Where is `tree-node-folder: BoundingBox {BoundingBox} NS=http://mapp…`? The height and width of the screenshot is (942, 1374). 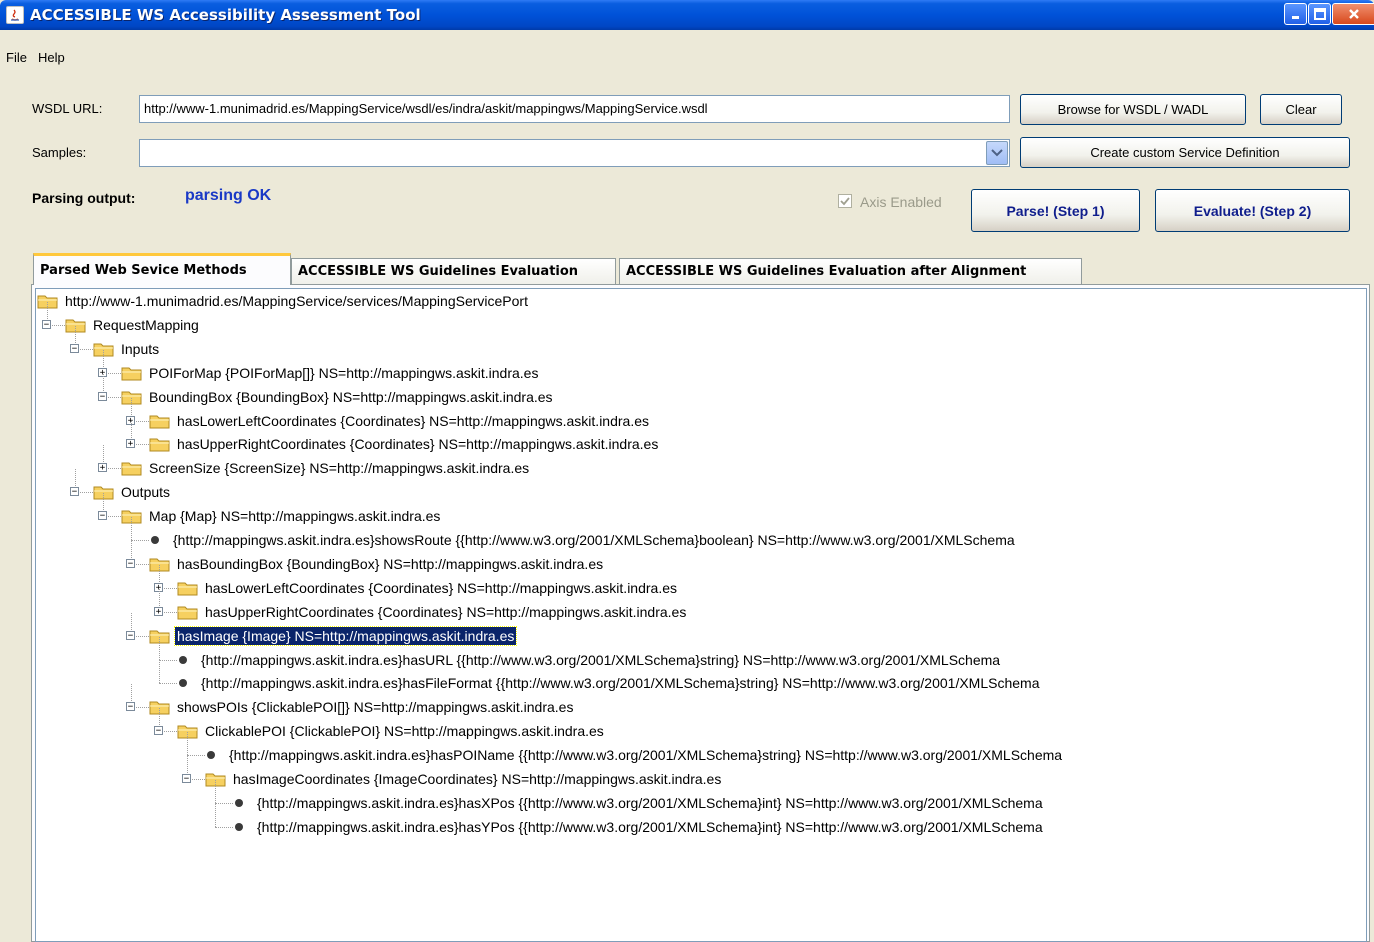 tree-node-folder: BoundingBox {BoundingBox} NS=http://mapp… is located at coordinates (338, 397).